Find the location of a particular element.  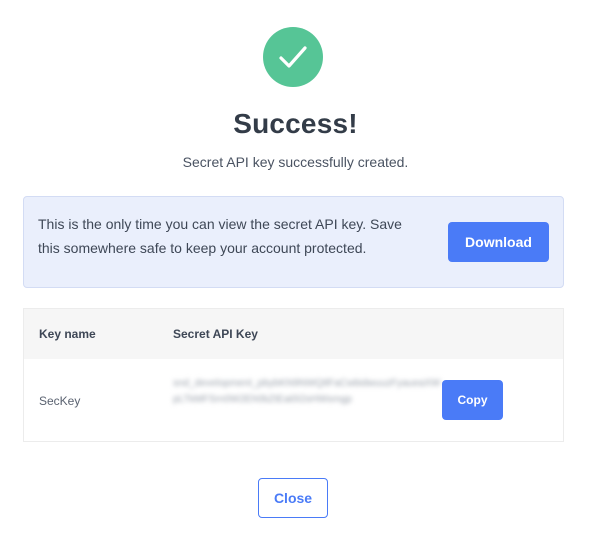

success-check-icon is located at coordinates (293, 57).